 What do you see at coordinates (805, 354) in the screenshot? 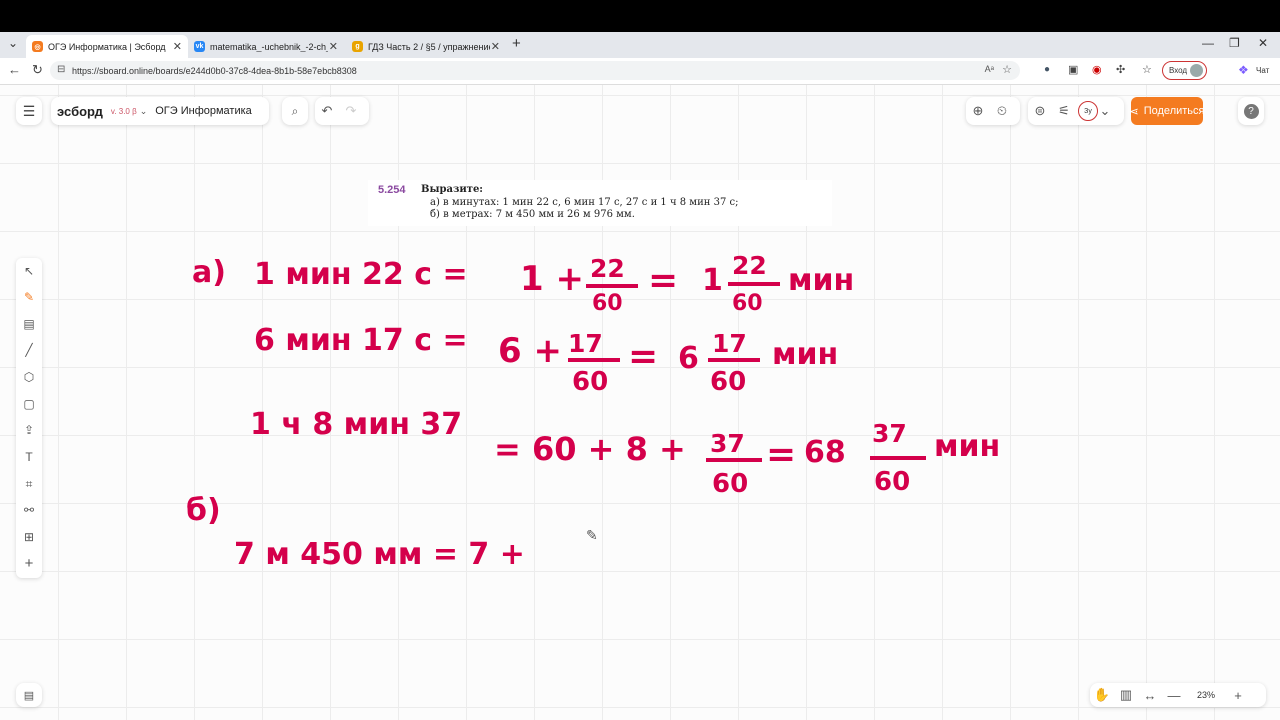
I see `line2-unit: мин` at bounding box center [805, 354].